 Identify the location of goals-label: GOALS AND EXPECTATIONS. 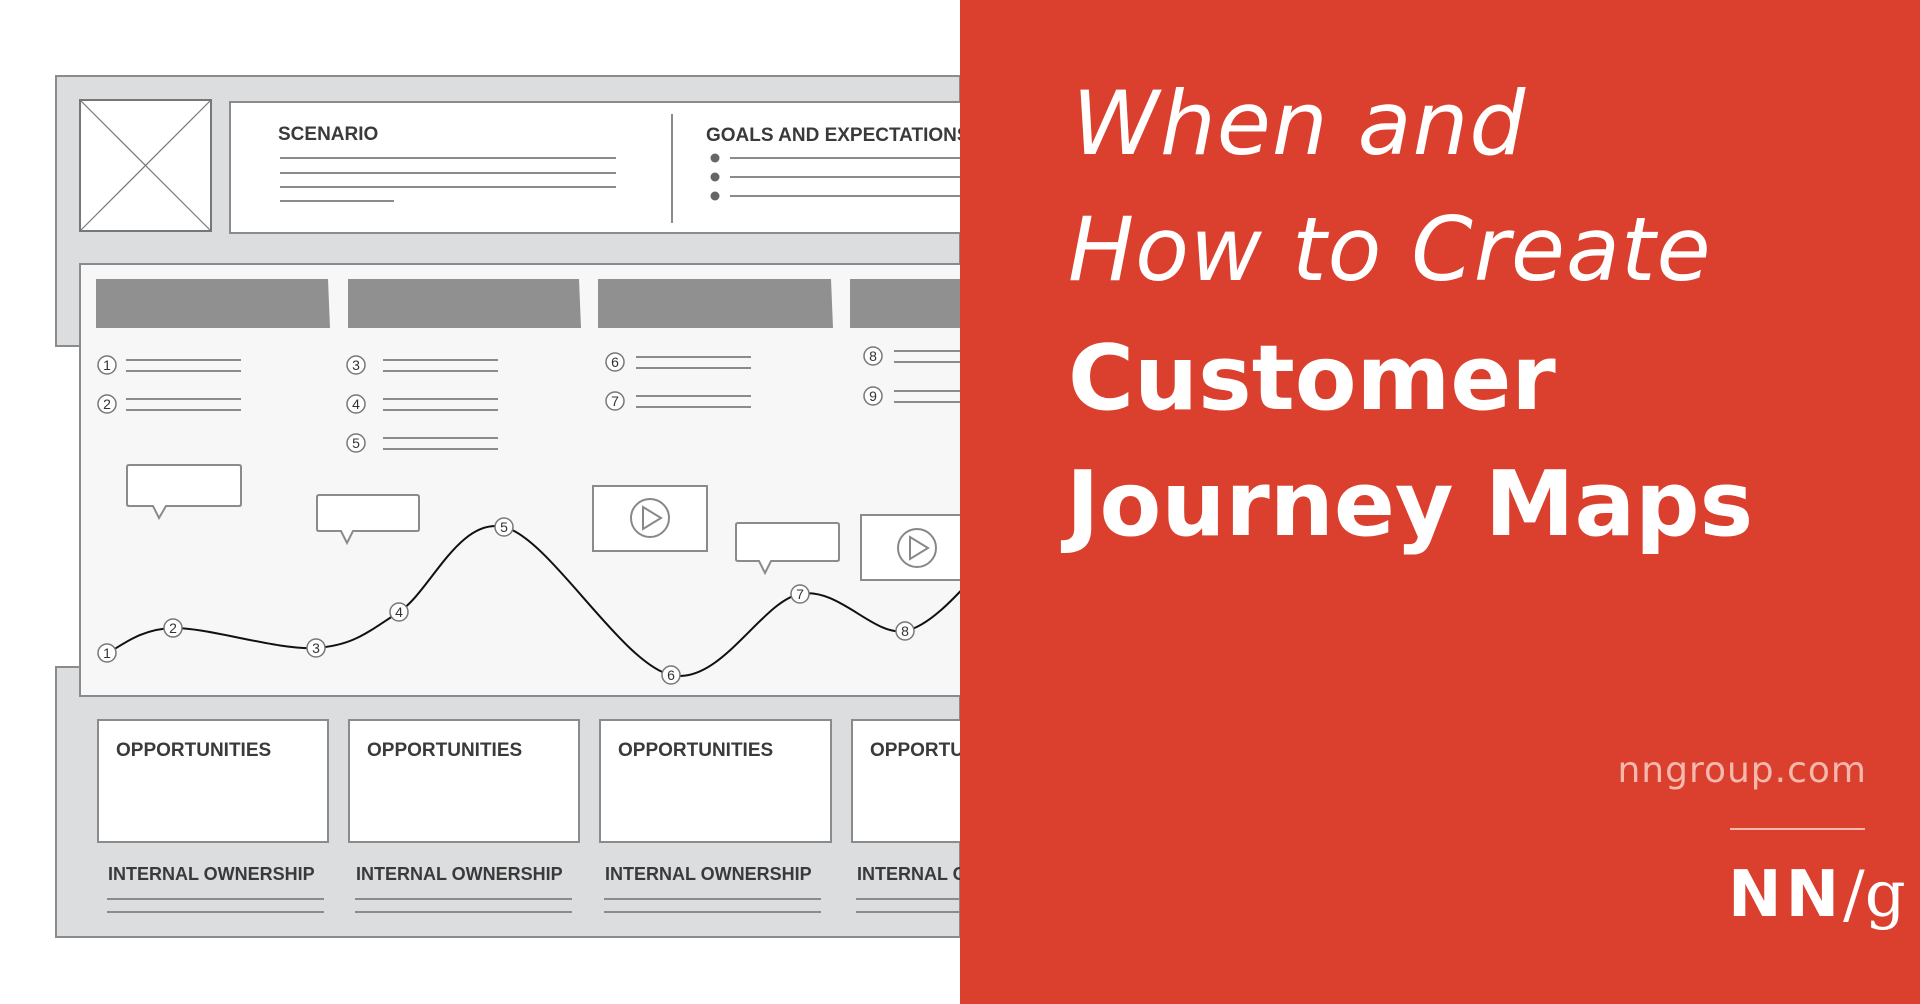
(833, 135).